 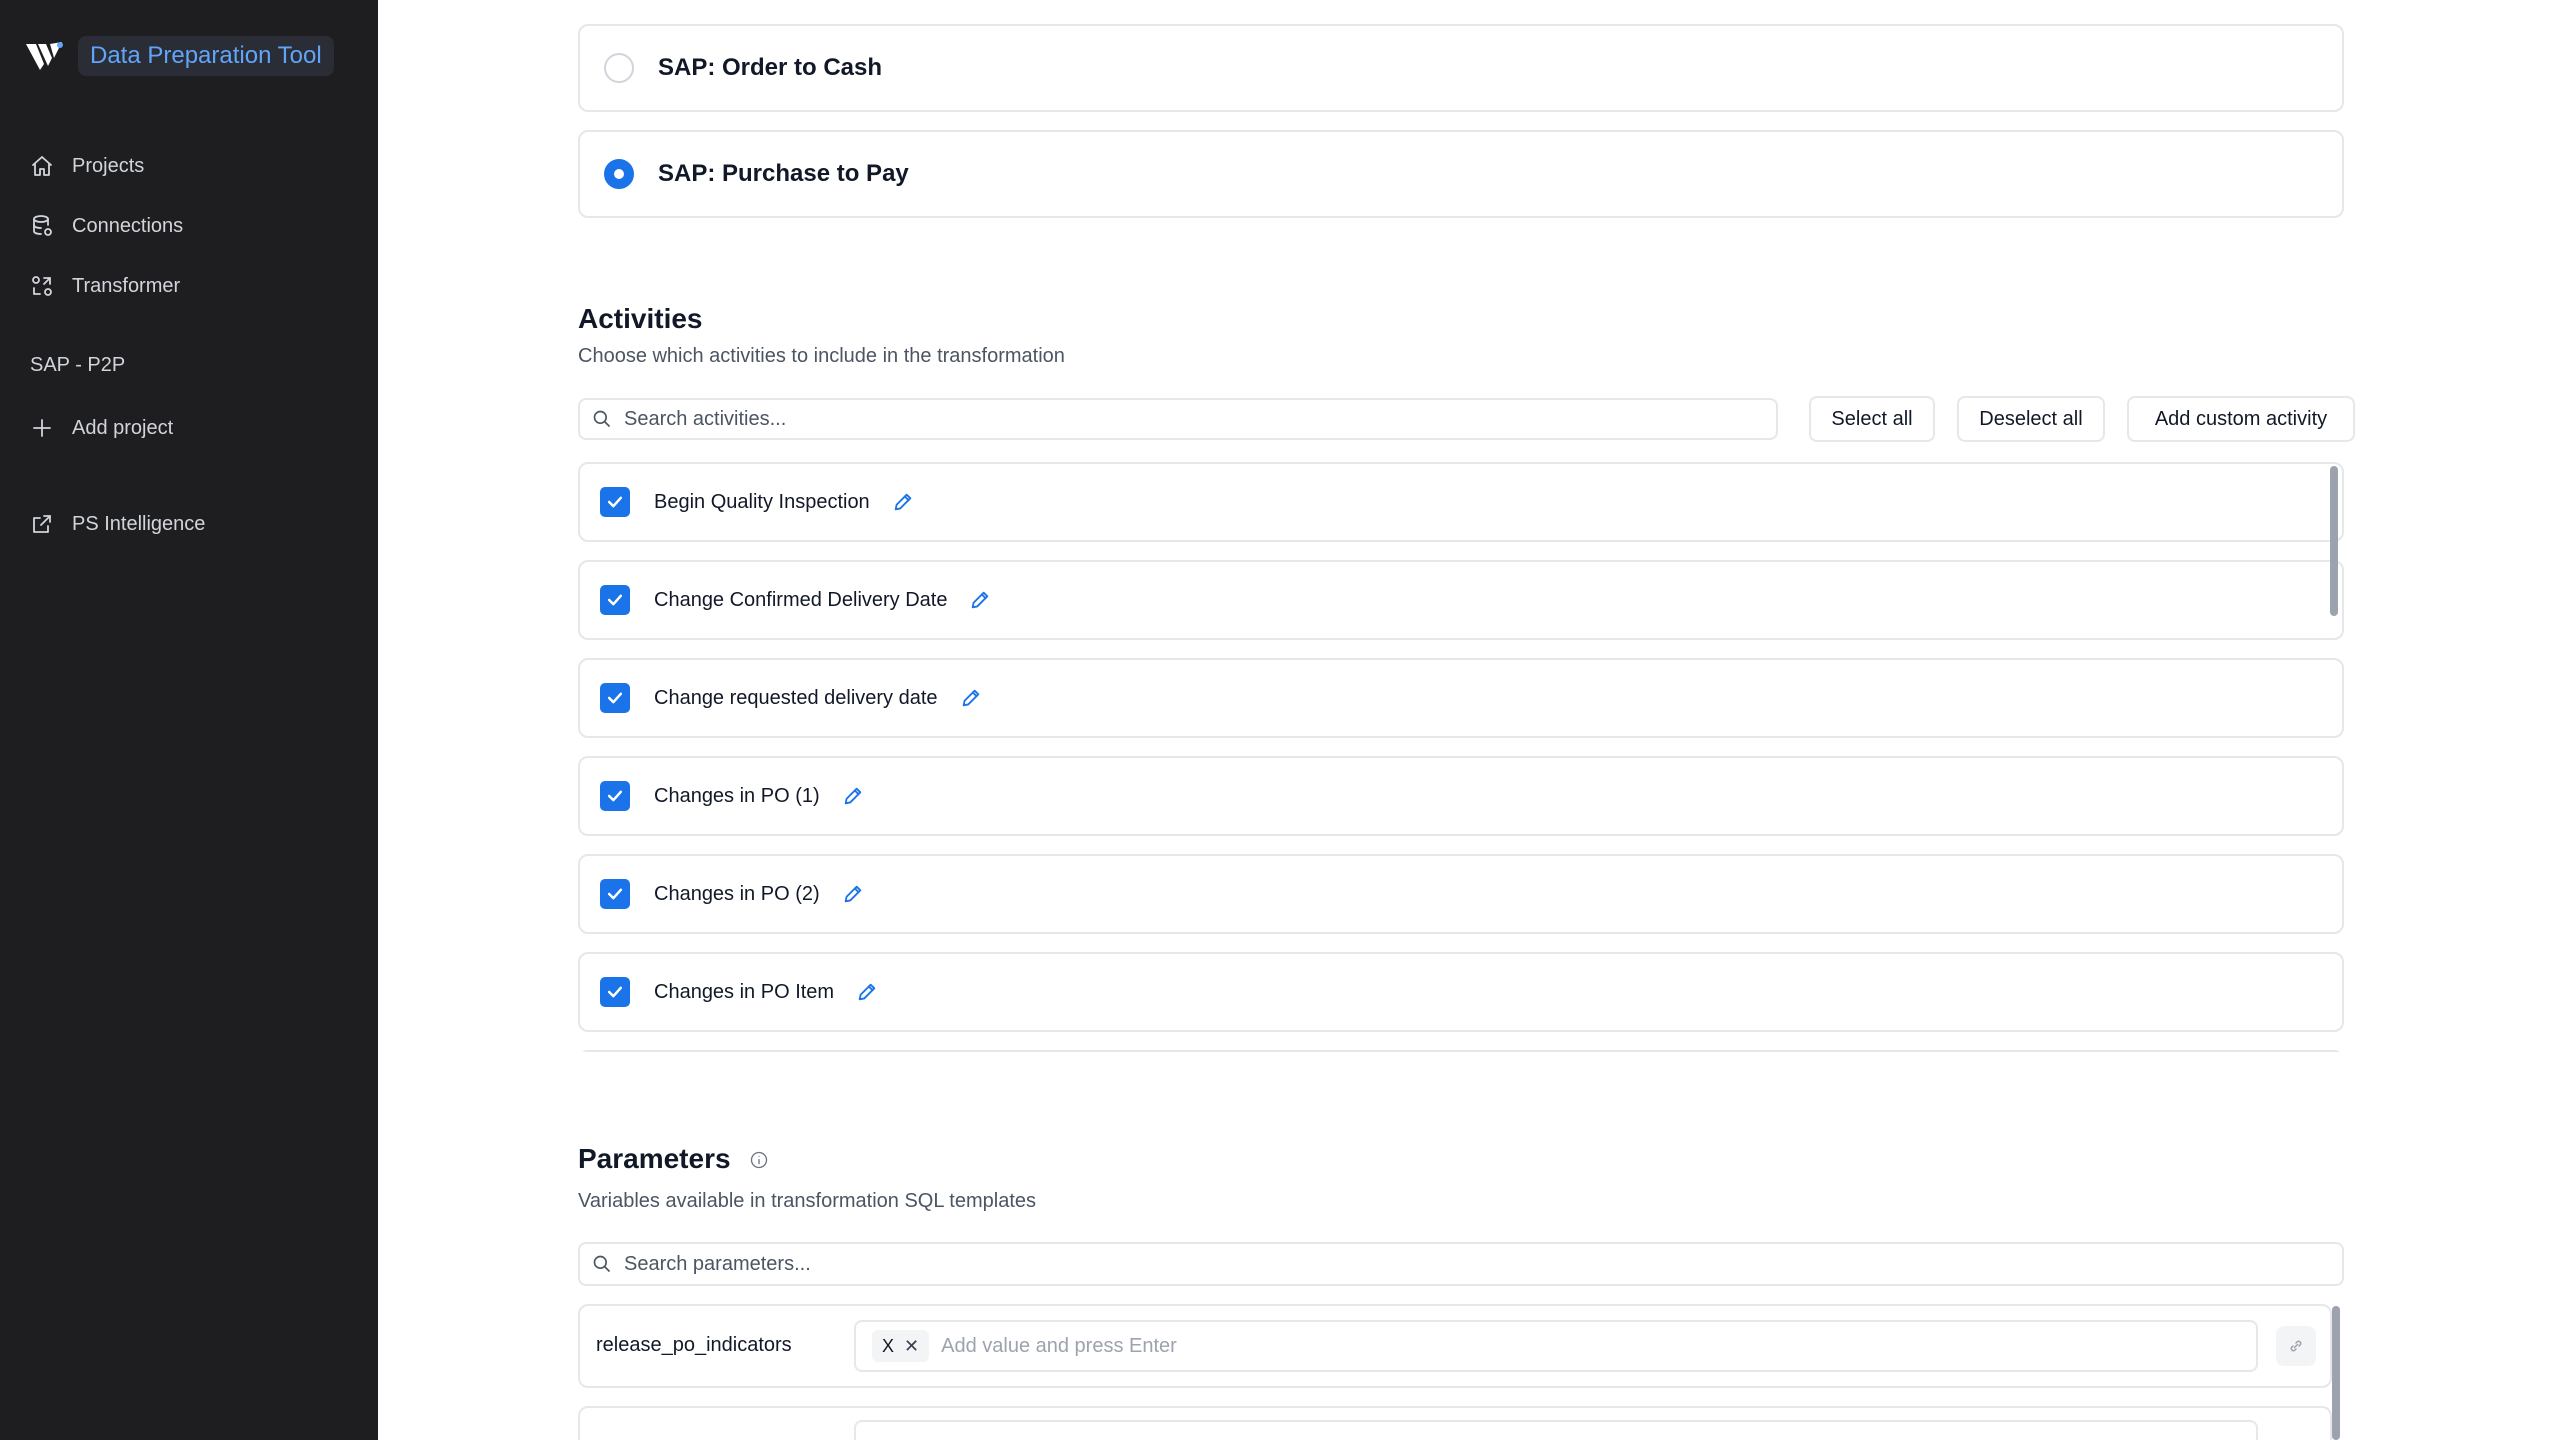 What do you see at coordinates (1461, 68) in the screenshot?
I see `process-option-order-to-cash: SAP: Order to Cash` at bounding box center [1461, 68].